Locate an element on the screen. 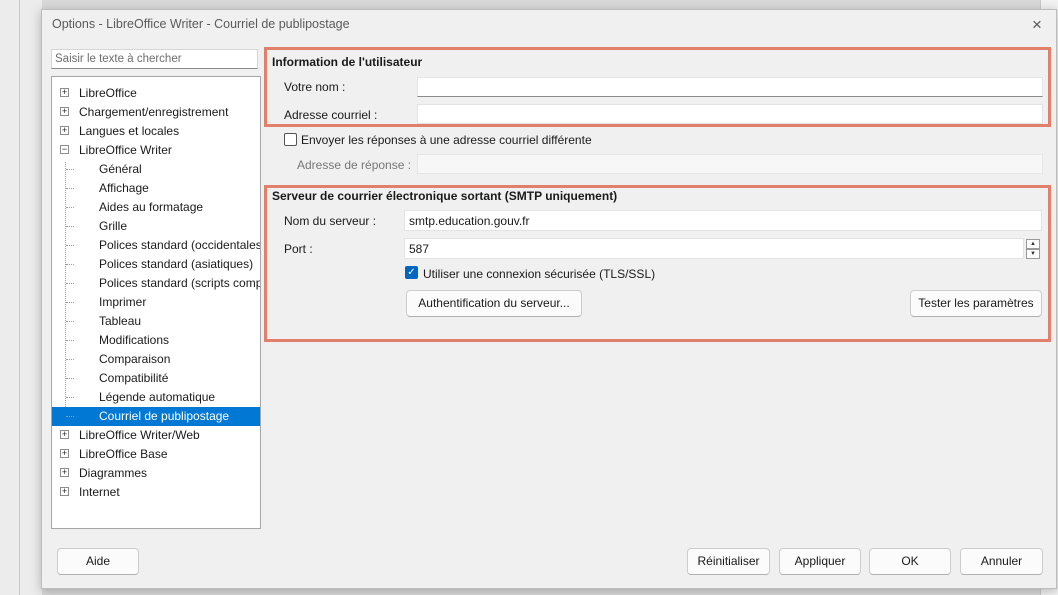  user-info-title: Information de l'utilisateur is located at coordinates (347, 62).